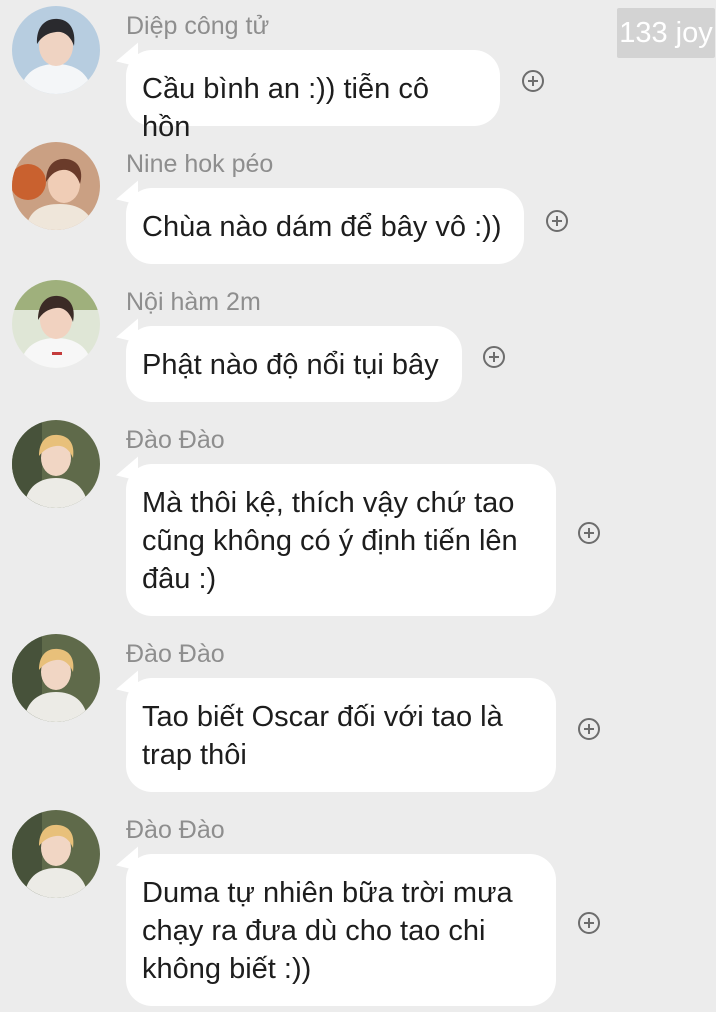 The height and width of the screenshot is (1012, 716). What do you see at coordinates (200, 164) in the screenshot?
I see `sender-name: Nine hok péo` at bounding box center [200, 164].